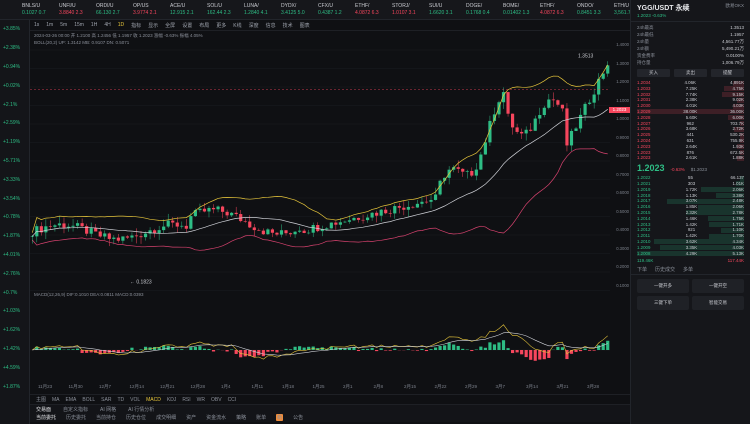  What do you see at coordinates (221, 25) in the screenshot?
I see `toolbar-item: 更多` at bounding box center [221, 25].